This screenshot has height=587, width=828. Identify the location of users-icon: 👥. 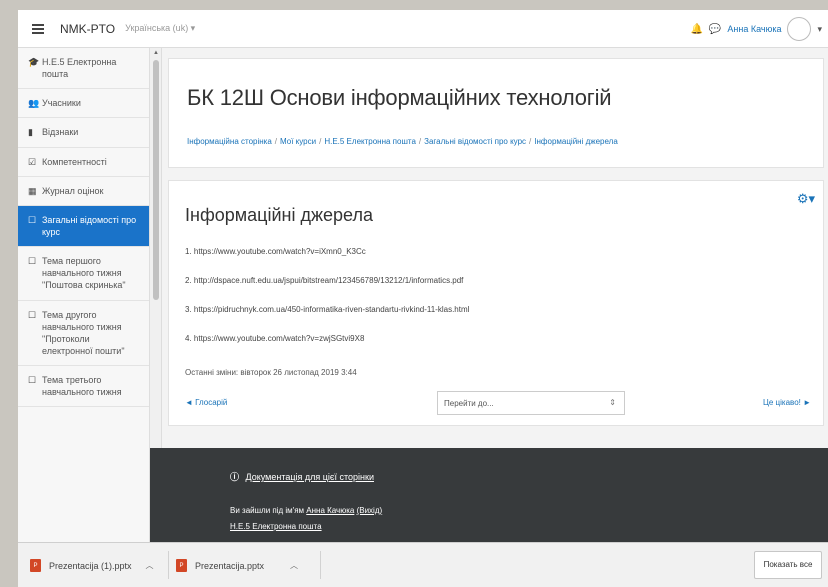
(34, 103).